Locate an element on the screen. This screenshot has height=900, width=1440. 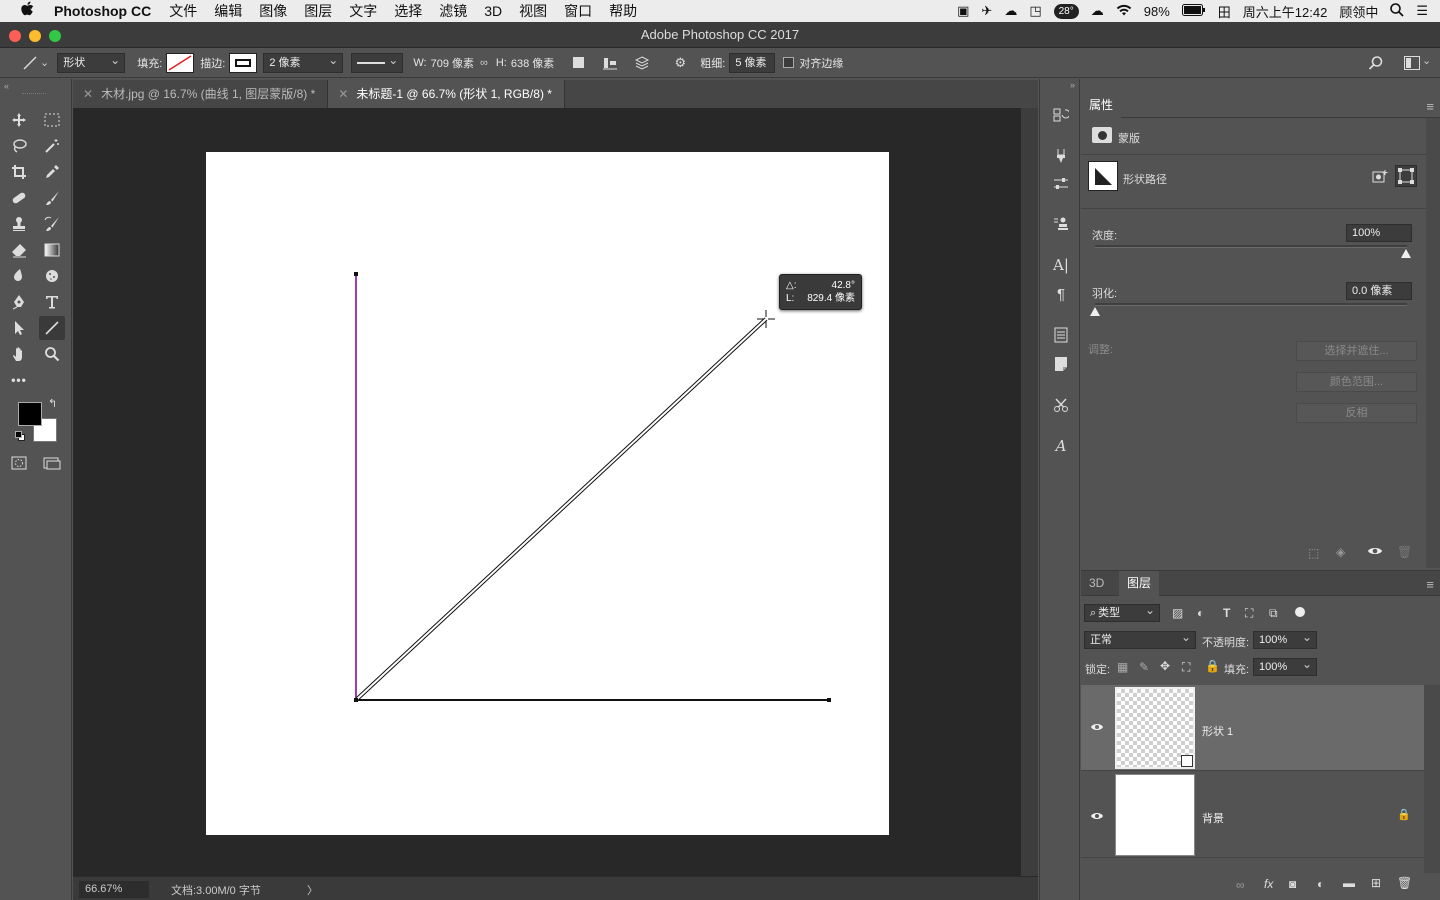
layers-scrollbar is located at coordinates (1432, 779).